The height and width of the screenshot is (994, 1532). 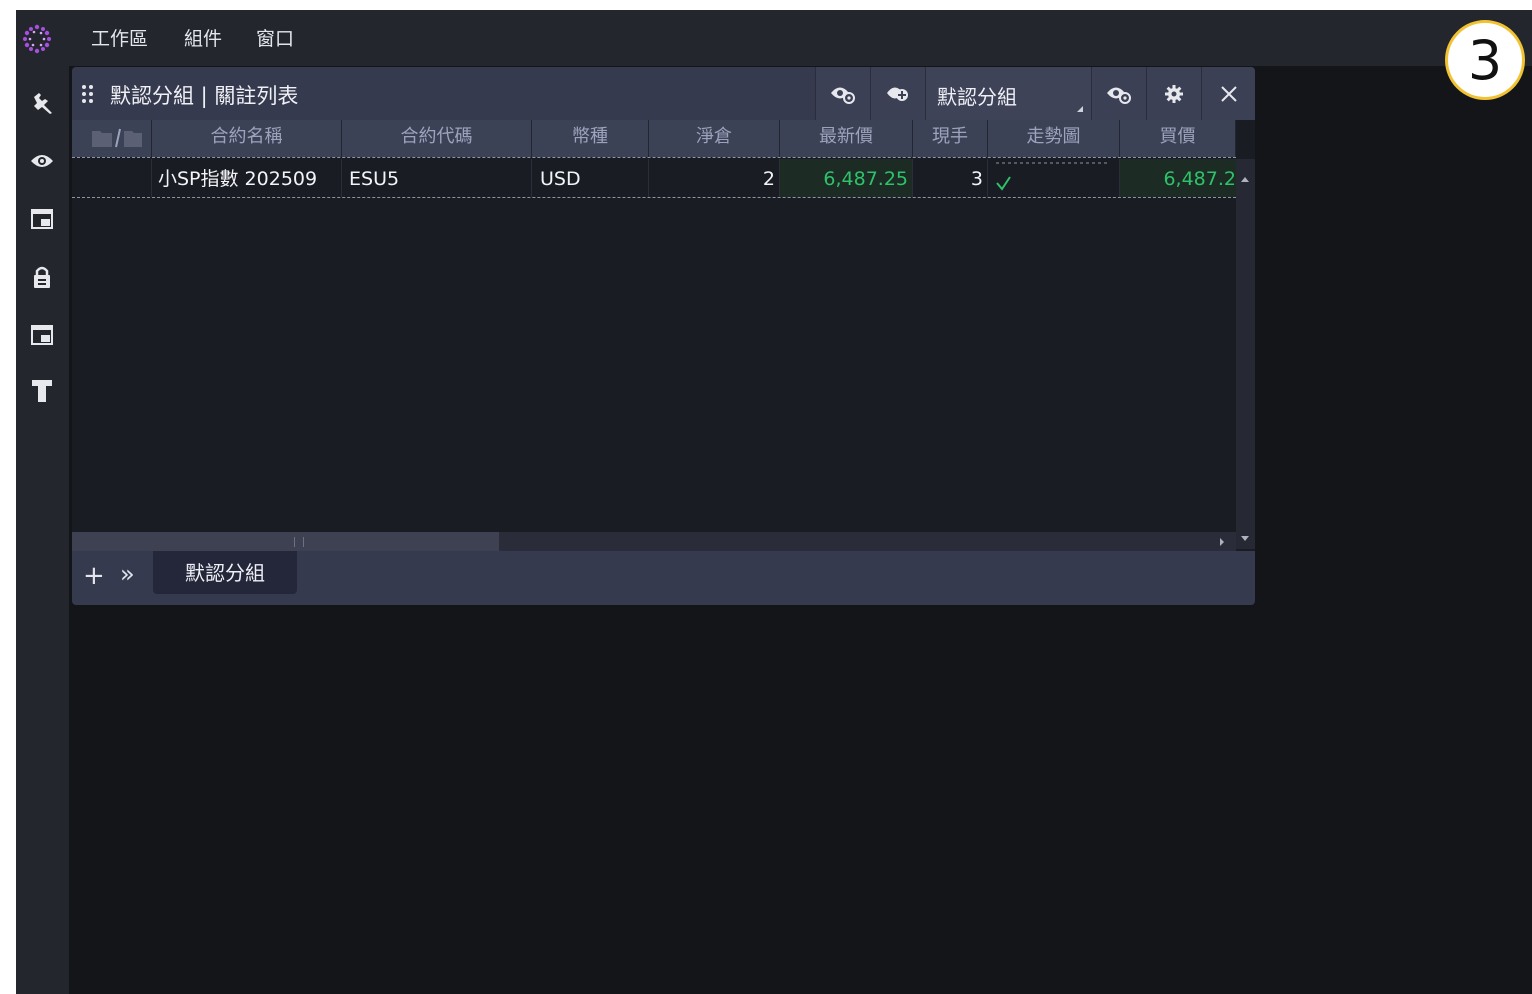 I want to click on col-bid: 買價, so click(x=1178, y=138).